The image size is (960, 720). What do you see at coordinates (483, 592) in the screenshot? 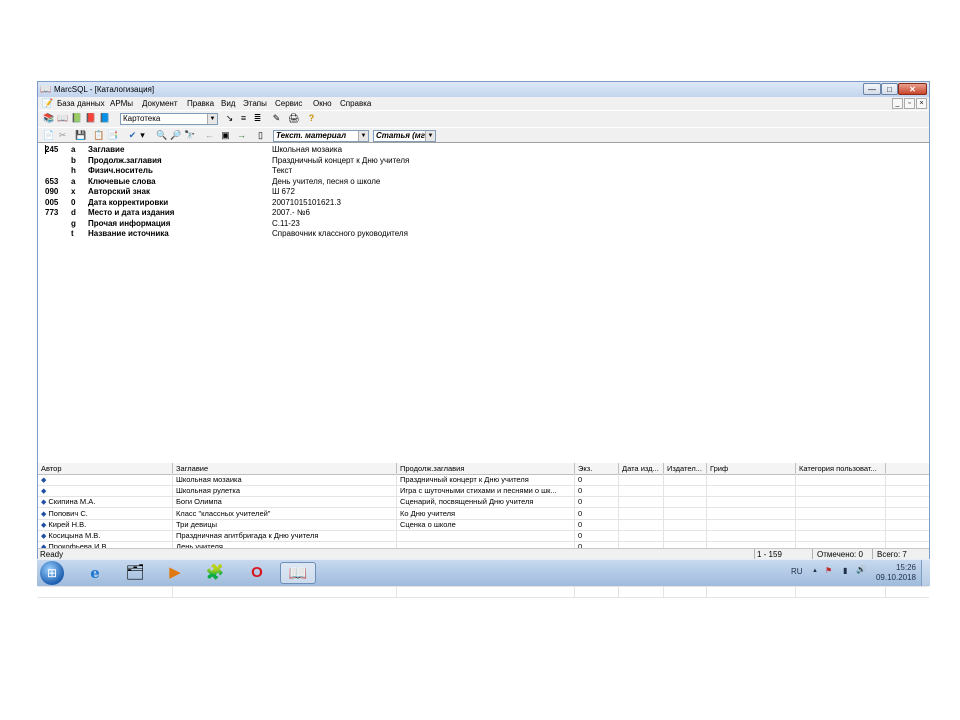
I see `table-row` at bounding box center [483, 592].